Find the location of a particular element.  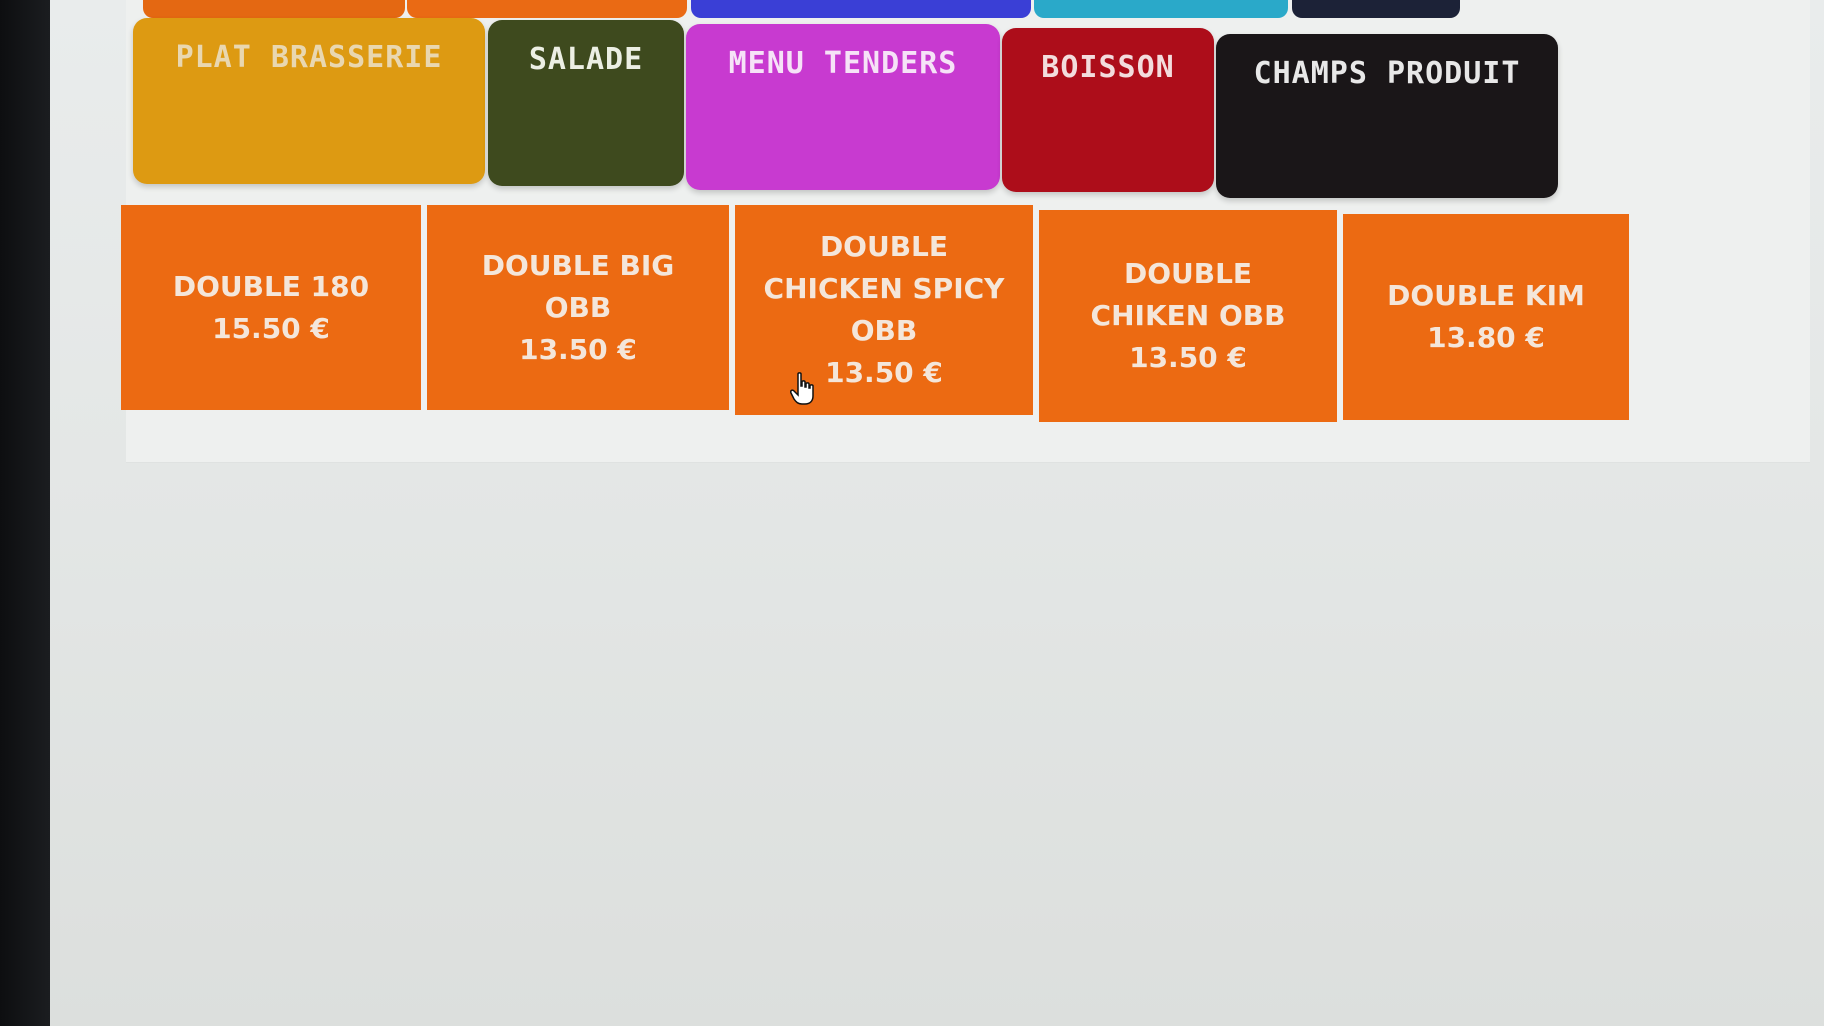

category-tab-salade: SALADE is located at coordinates (586, 103).